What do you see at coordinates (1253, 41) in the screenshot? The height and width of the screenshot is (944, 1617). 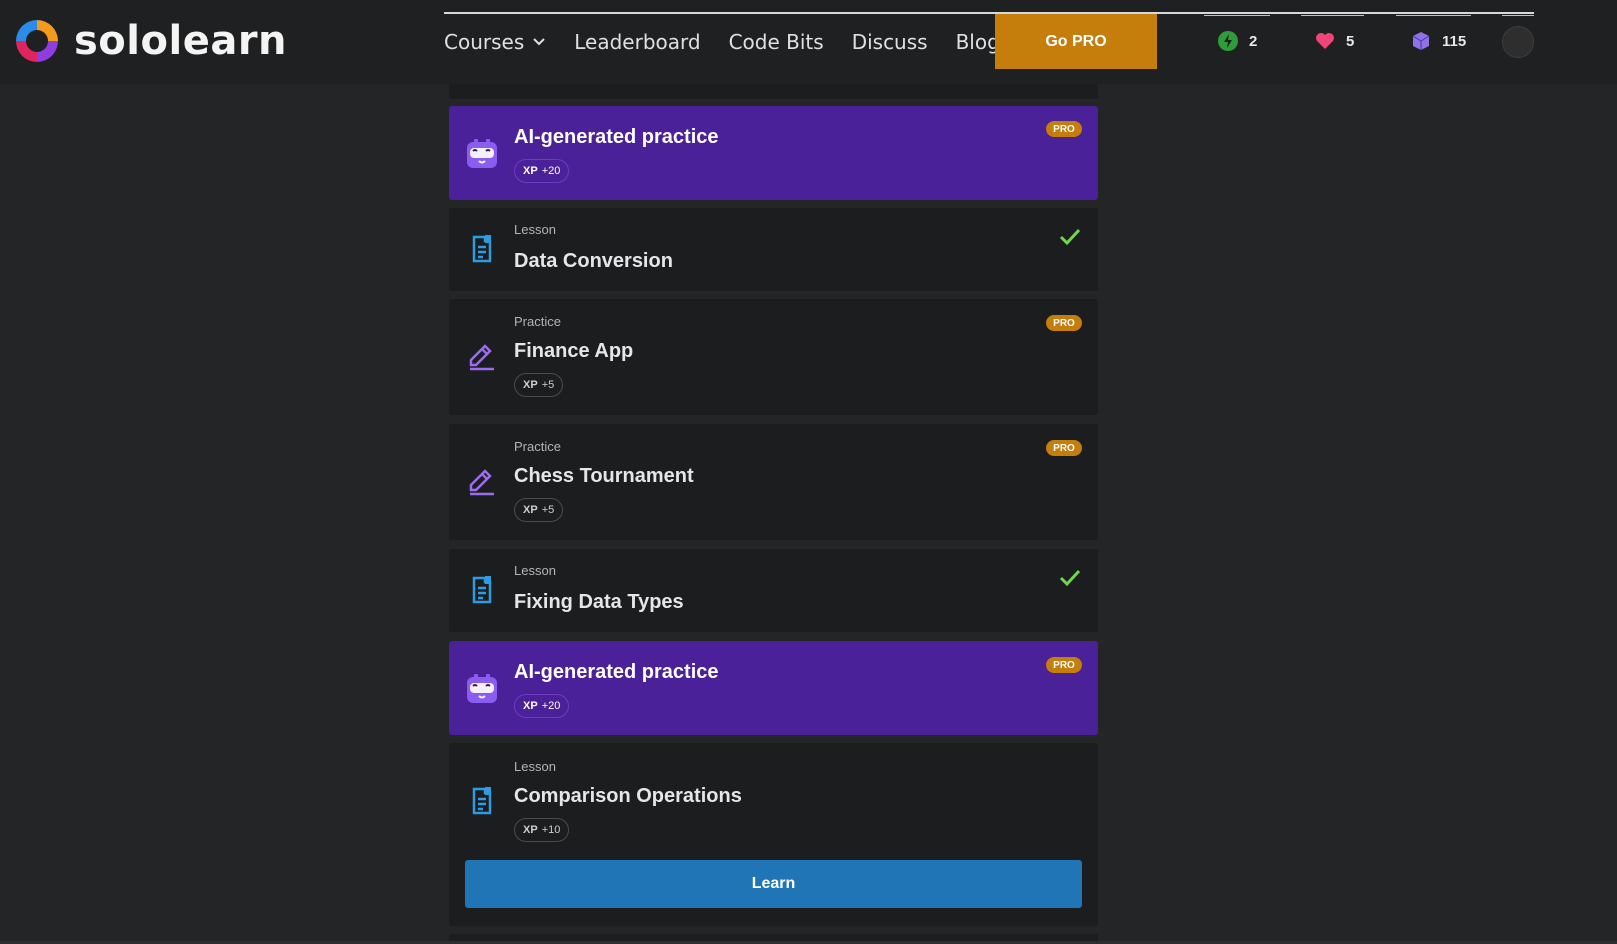 I see `streak-value: 2` at bounding box center [1253, 41].